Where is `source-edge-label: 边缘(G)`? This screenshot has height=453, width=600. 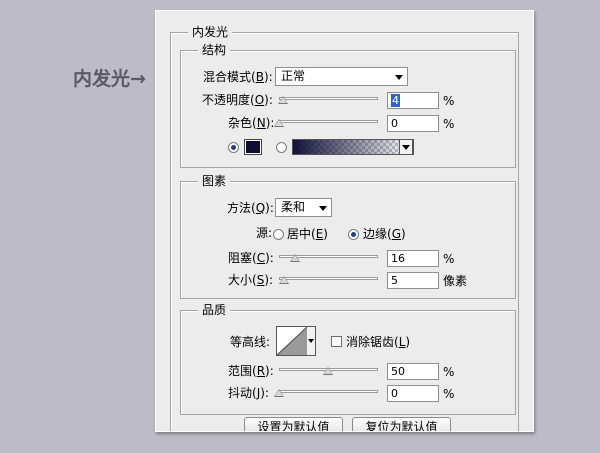 source-edge-label: 边缘(G) is located at coordinates (384, 234).